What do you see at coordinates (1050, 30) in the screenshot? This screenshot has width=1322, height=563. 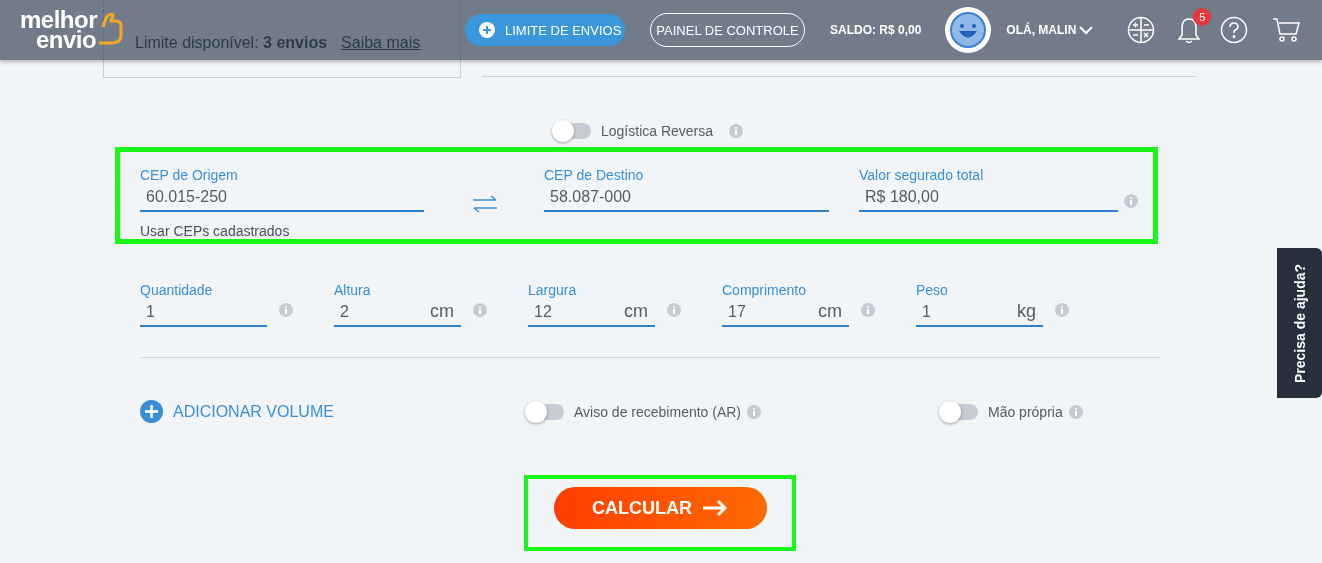 I see `user-menu: OLÁ, MALIN` at bounding box center [1050, 30].